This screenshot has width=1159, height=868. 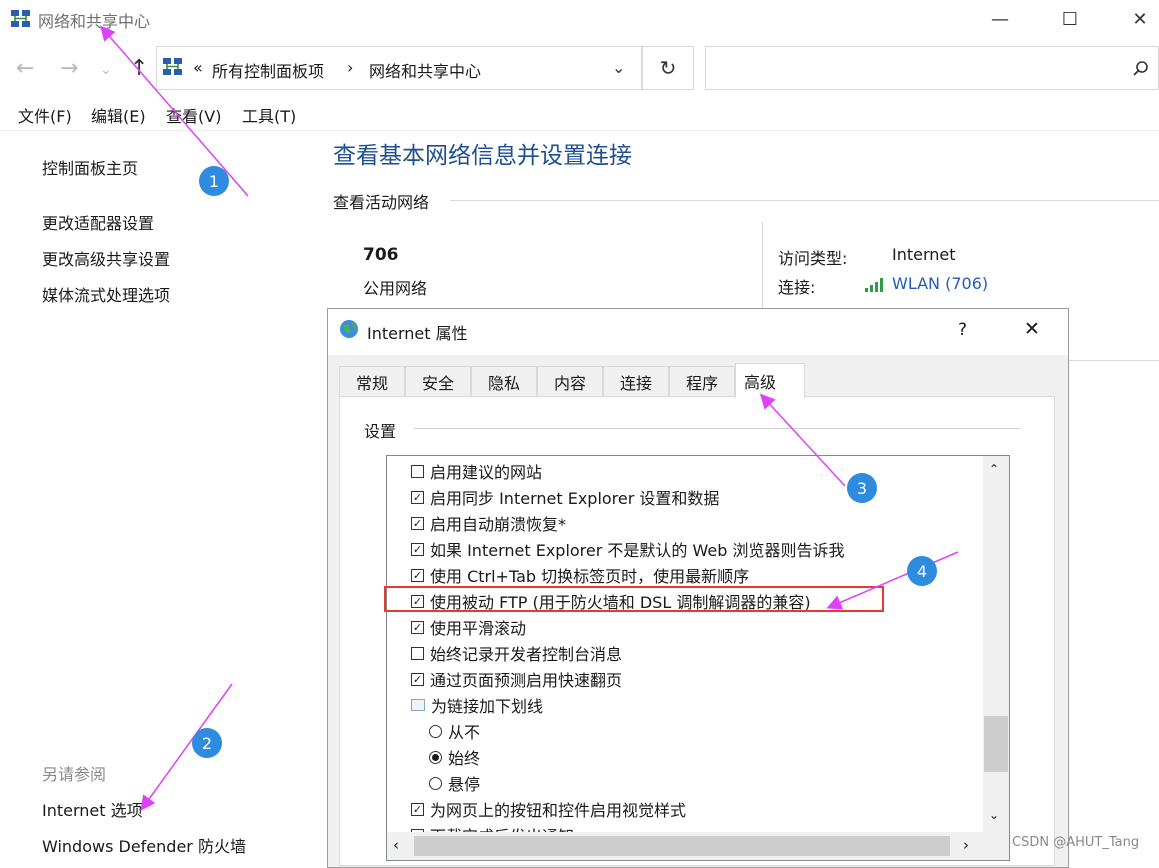 What do you see at coordinates (862, 488) in the screenshot?
I see `annotation-badge-3: 3` at bounding box center [862, 488].